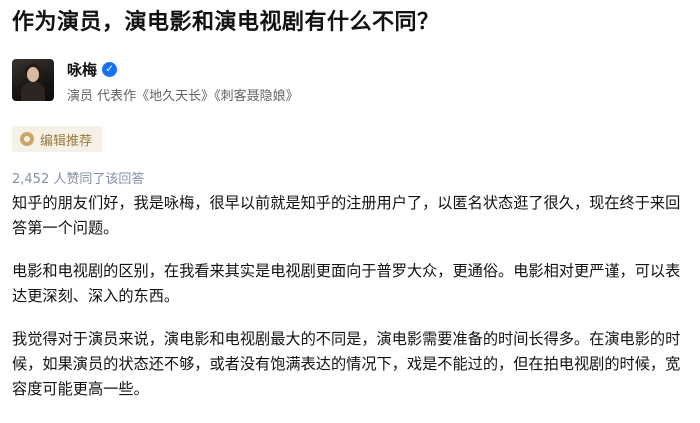  I want to click on badge-label: 编辑推荐, so click(66, 141).